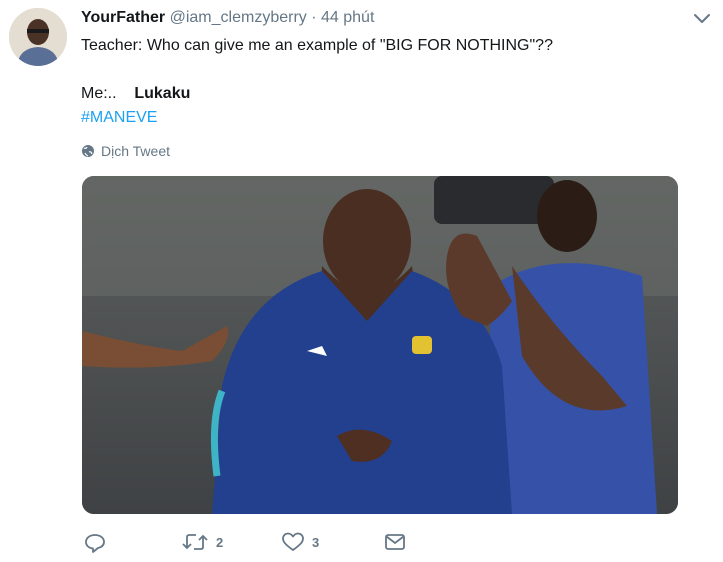 The width and height of the screenshot is (723, 562). I want to click on tweet-text-line-2: Me:.. Lukaku, so click(135, 94).